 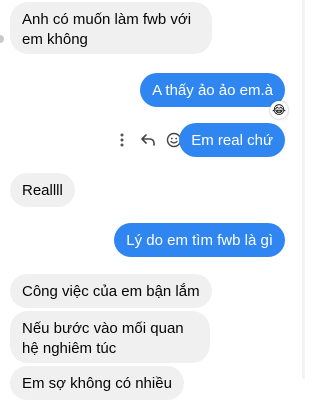 What do you see at coordinates (103, 338) in the screenshot?
I see `message-text: Nếu bước vào mối quan hệ nghiêm túc` at bounding box center [103, 338].